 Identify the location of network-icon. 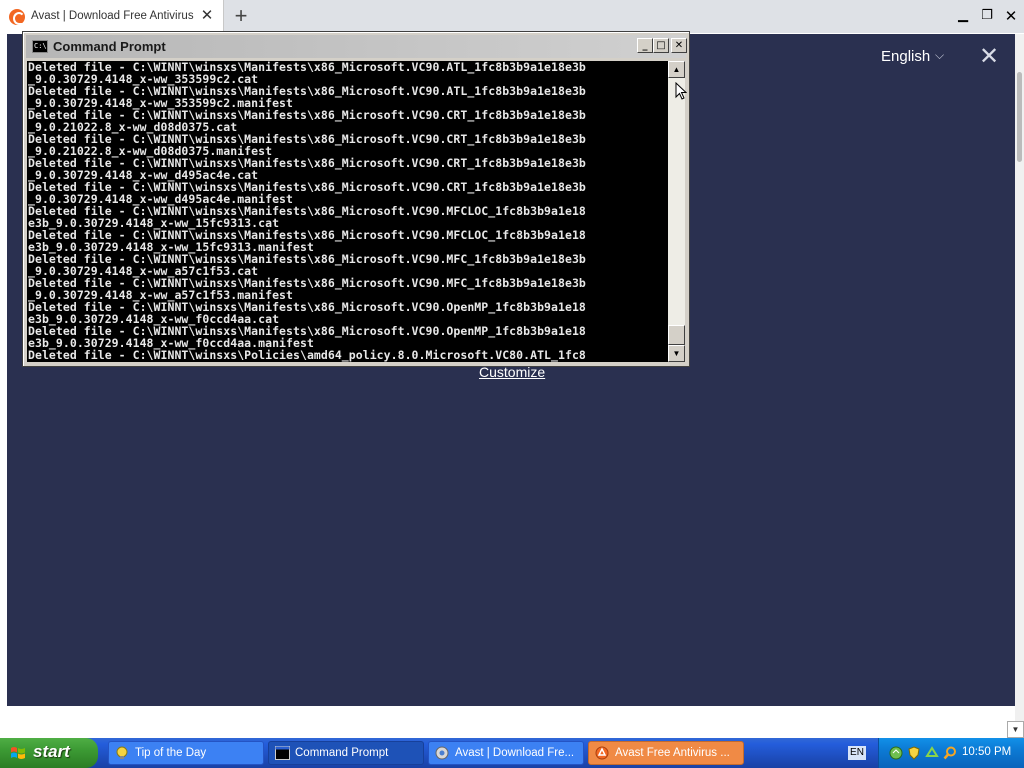
(896, 753).